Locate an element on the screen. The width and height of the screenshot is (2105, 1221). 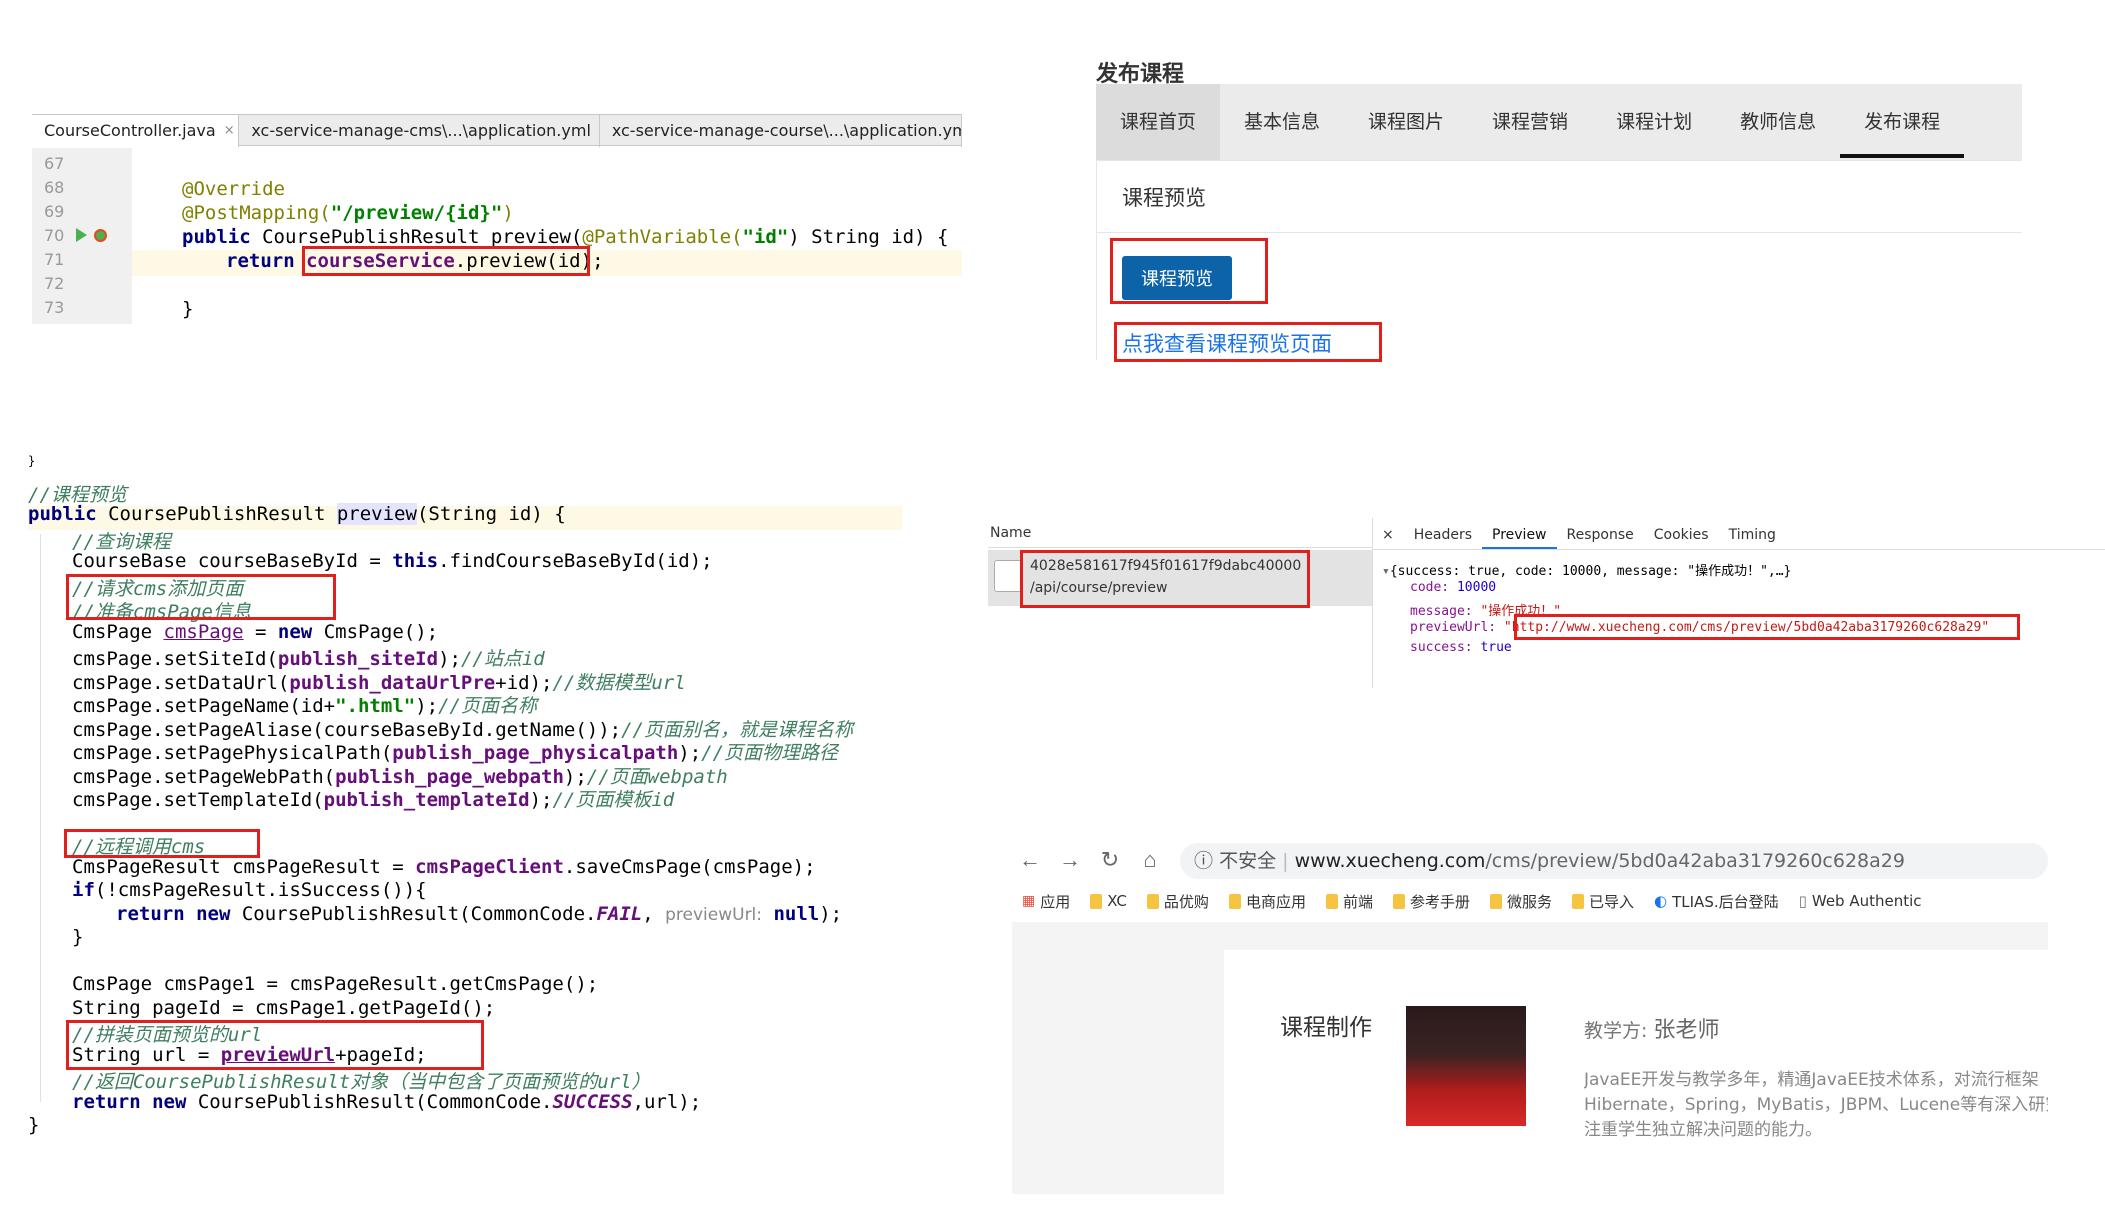
run-icon is located at coordinates (81, 235).